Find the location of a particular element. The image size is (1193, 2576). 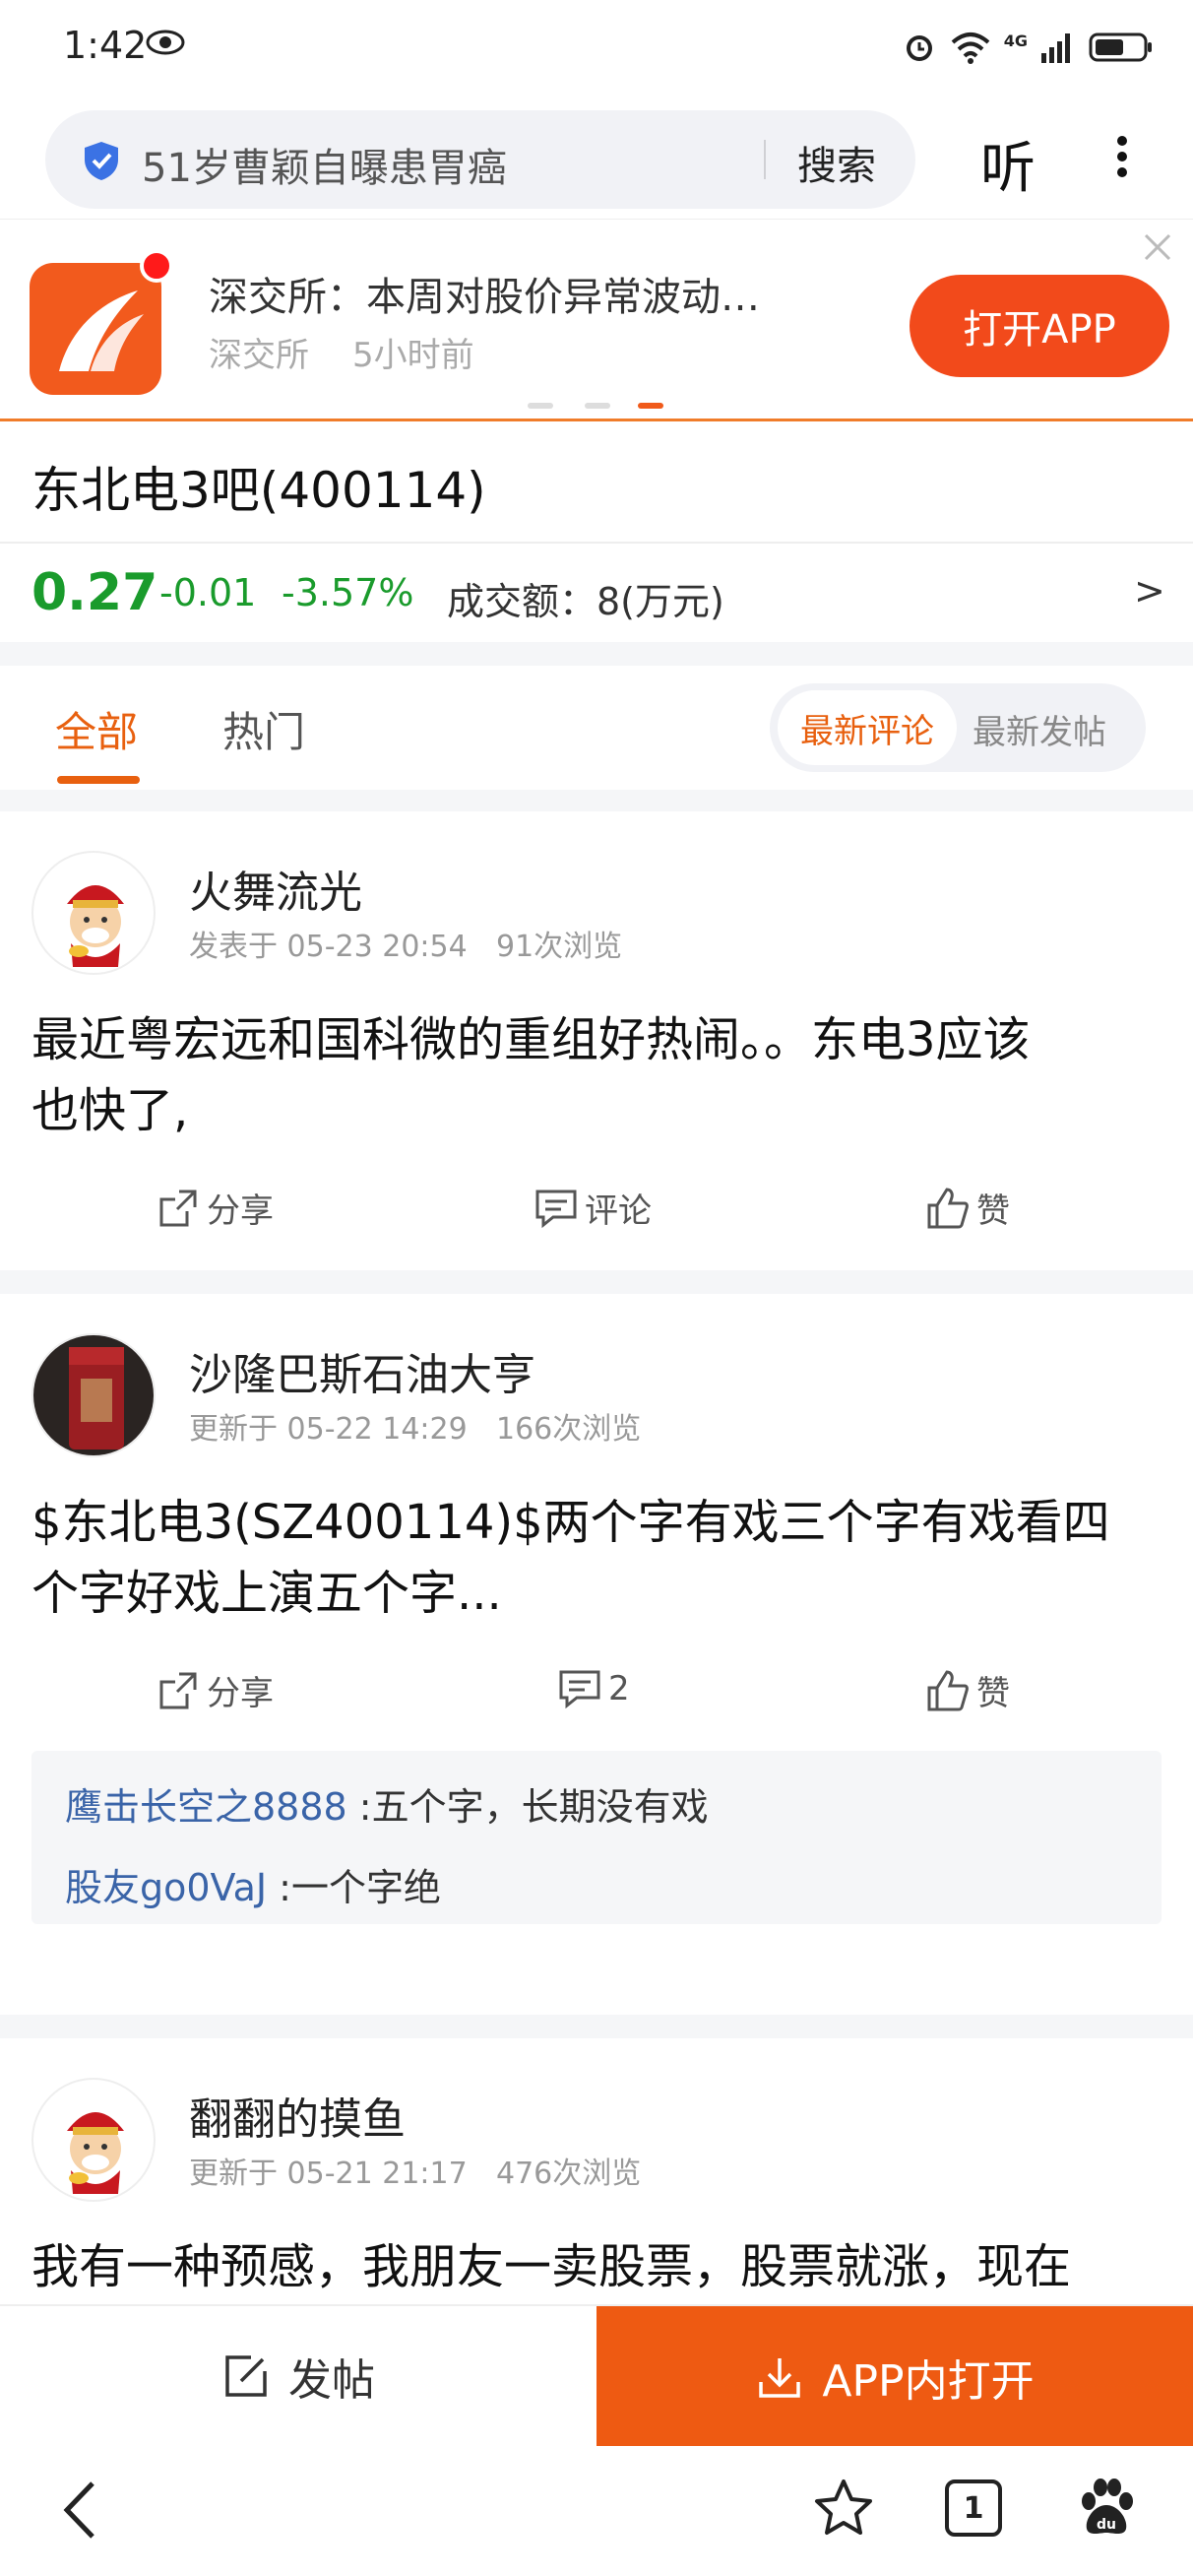

tab-all: 全部 is located at coordinates (96, 729).